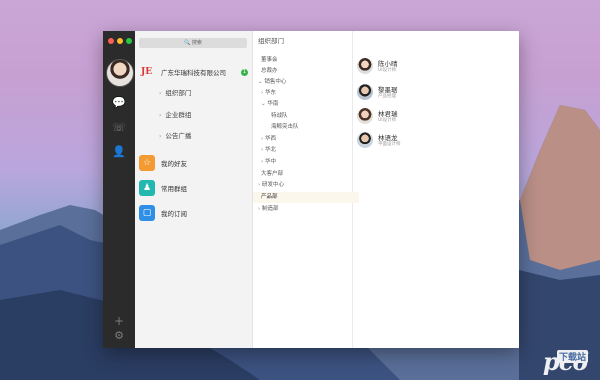 This screenshot has width=600, height=380. I want to click on search-input: 🔍 搜索, so click(193, 43).